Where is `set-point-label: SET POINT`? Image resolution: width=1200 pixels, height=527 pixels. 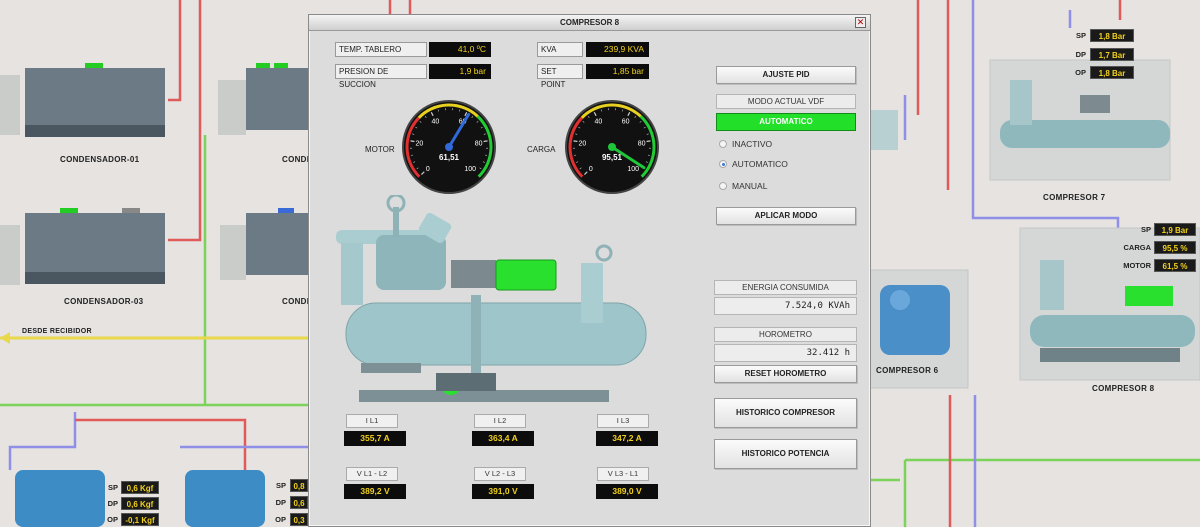 set-point-label: SET POINT is located at coordinates (560, 76).